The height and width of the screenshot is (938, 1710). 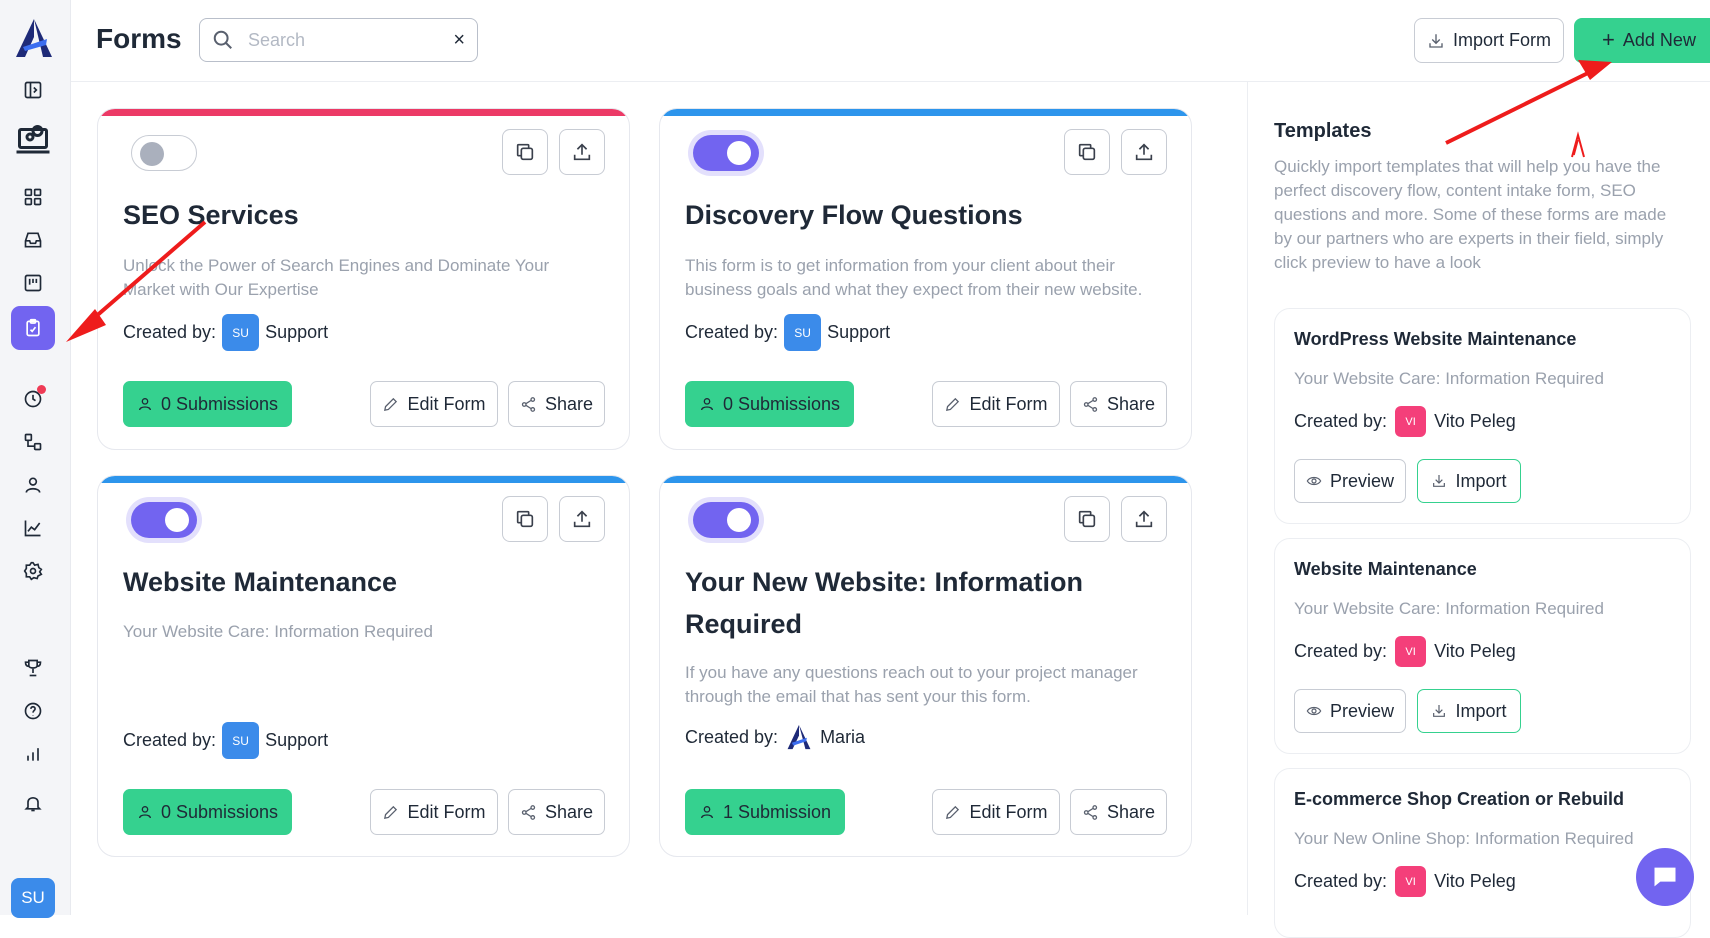 I want to click on user-avatar: SU, so click(x=33, y=898).